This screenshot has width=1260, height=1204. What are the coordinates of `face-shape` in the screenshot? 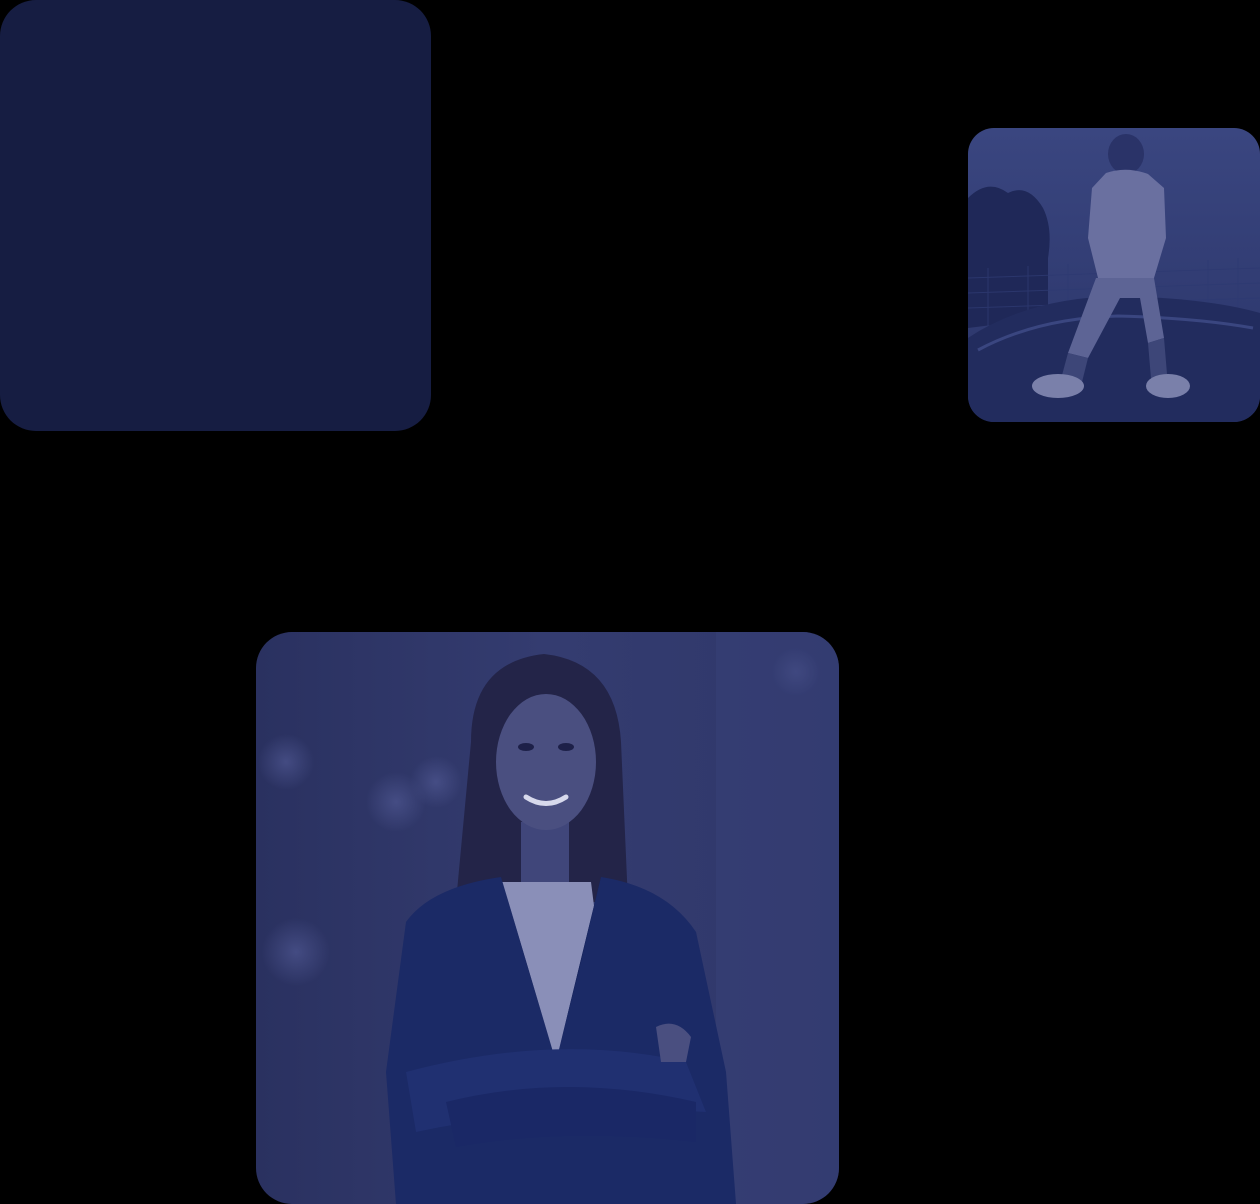 It's located at (546, 762).